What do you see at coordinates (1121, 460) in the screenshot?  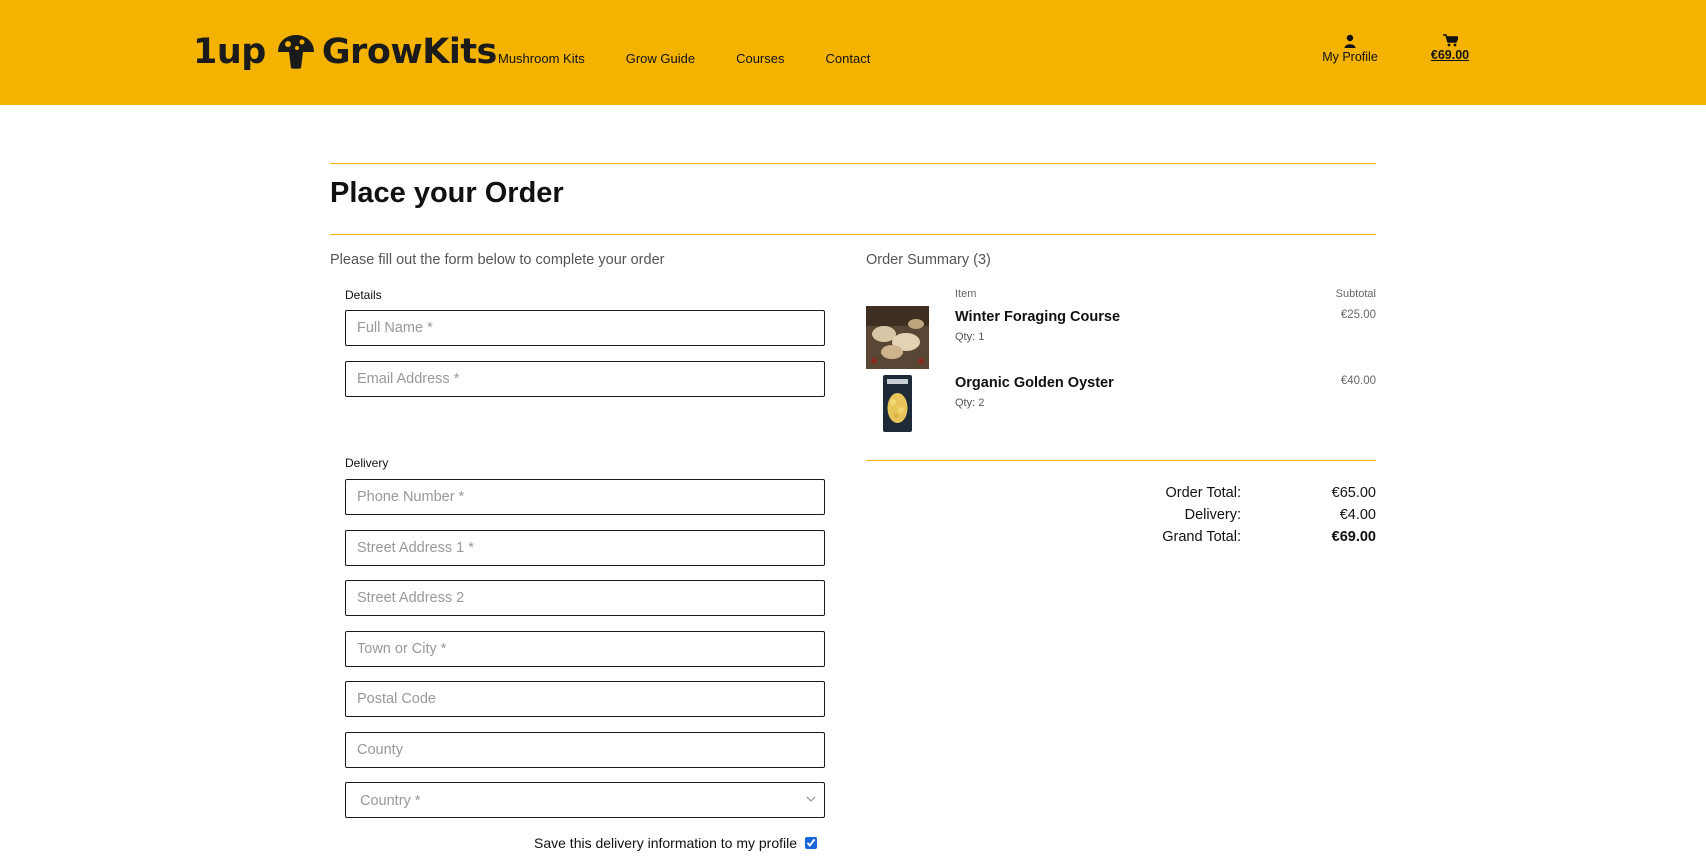 I see `summary-divider` at bounding box center [1121, 460].